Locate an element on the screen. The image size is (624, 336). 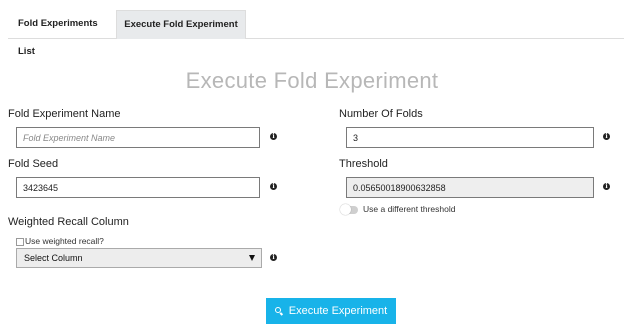
execute-experiment-button: Execute Experiment is located at coordinates (331, 311).